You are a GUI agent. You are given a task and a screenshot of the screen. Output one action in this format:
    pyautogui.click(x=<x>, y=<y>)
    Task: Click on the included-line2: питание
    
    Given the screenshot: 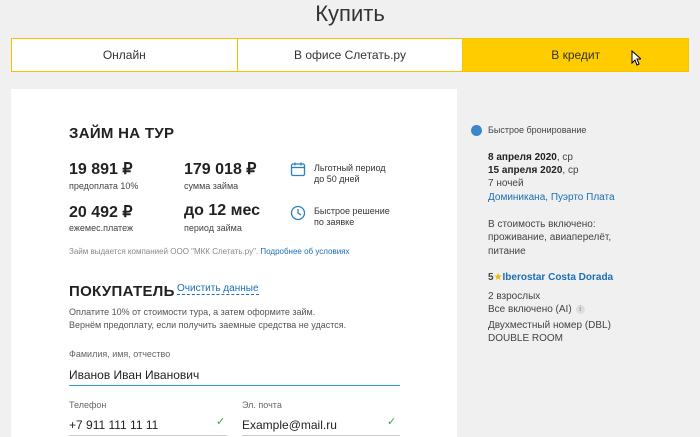 What is the action you would take?
    pyautogui.click(x=507, y=251)
    